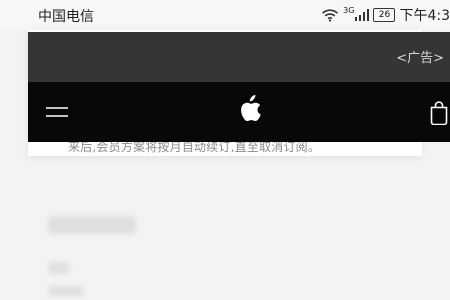 The width and height of the screenshot is (450, 300). I want to click on battery-level: 26, so click(384, 15).